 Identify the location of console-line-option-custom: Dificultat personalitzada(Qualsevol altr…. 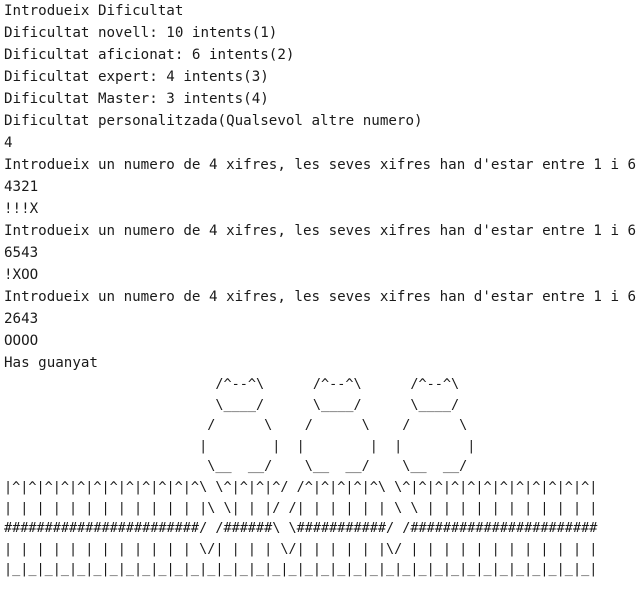
(213, 121).